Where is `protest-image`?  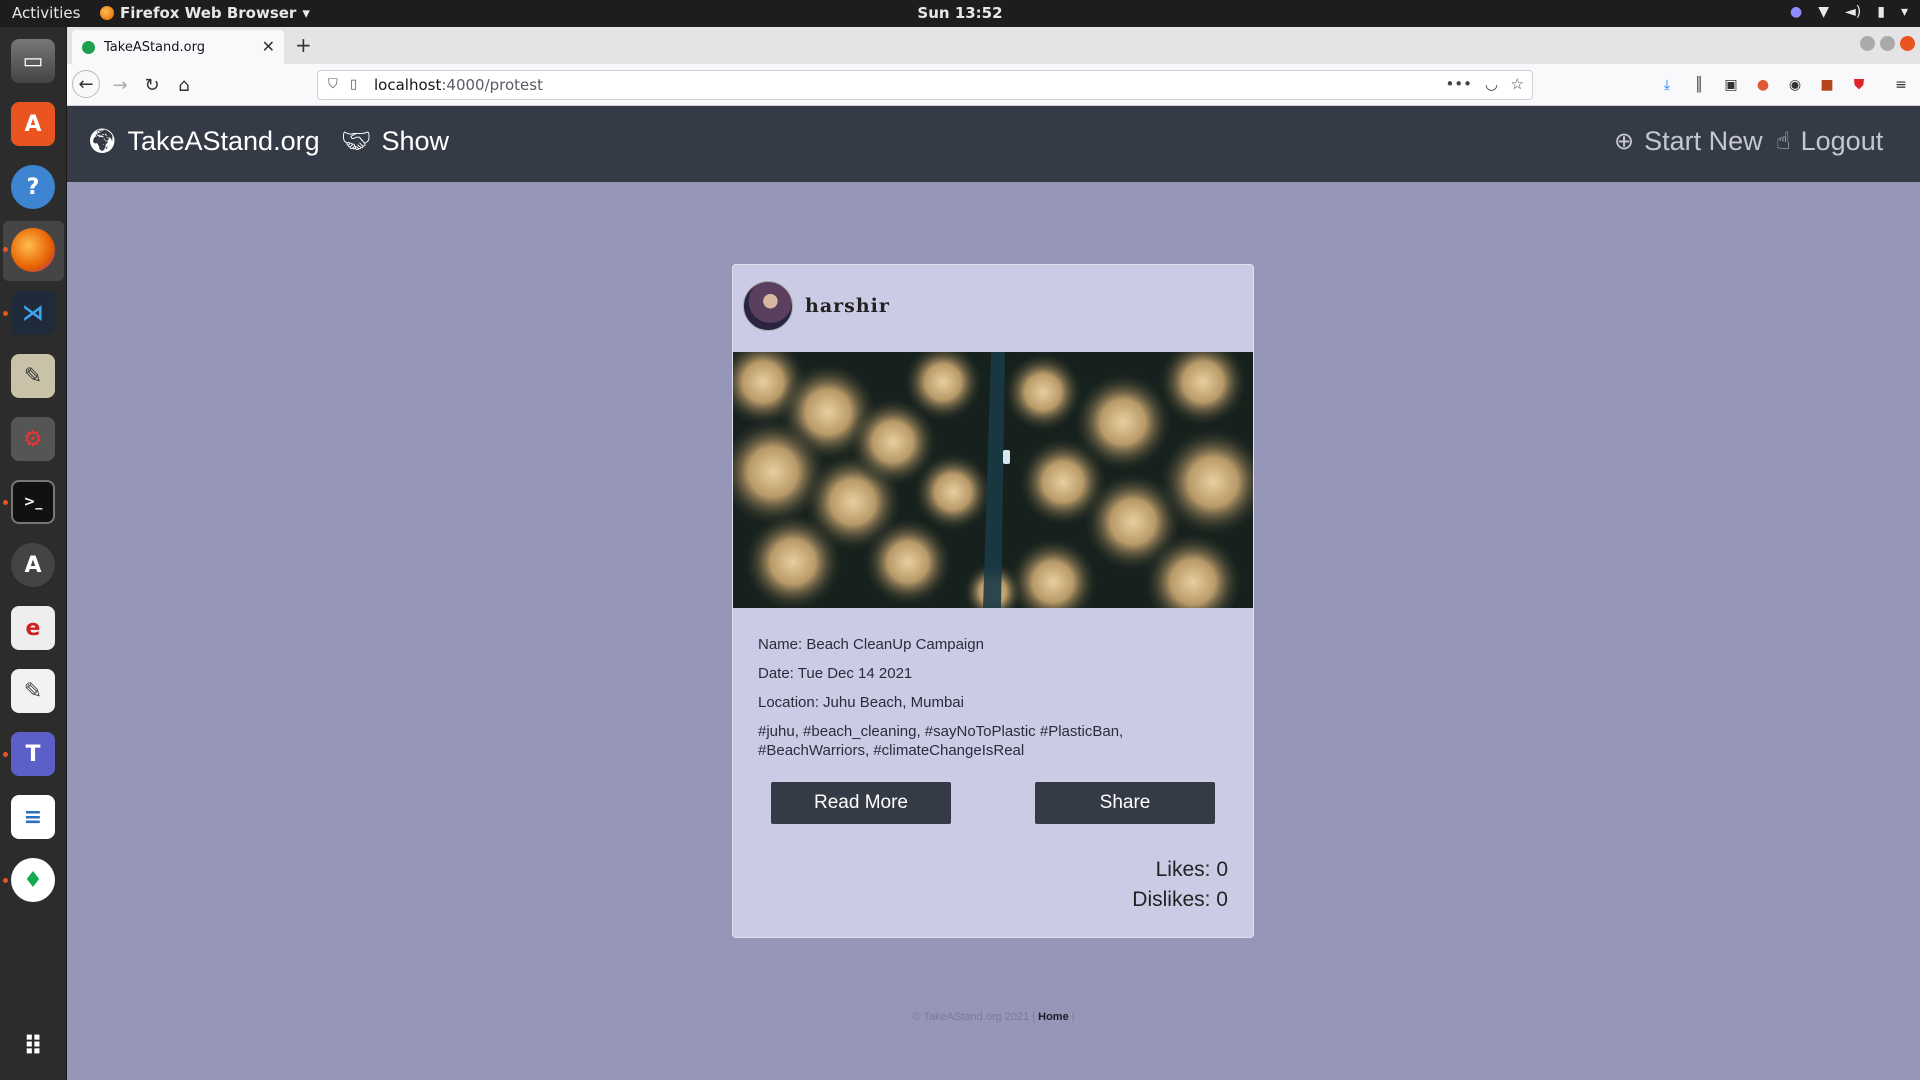
protest-image is located at coordinates (993, 480).